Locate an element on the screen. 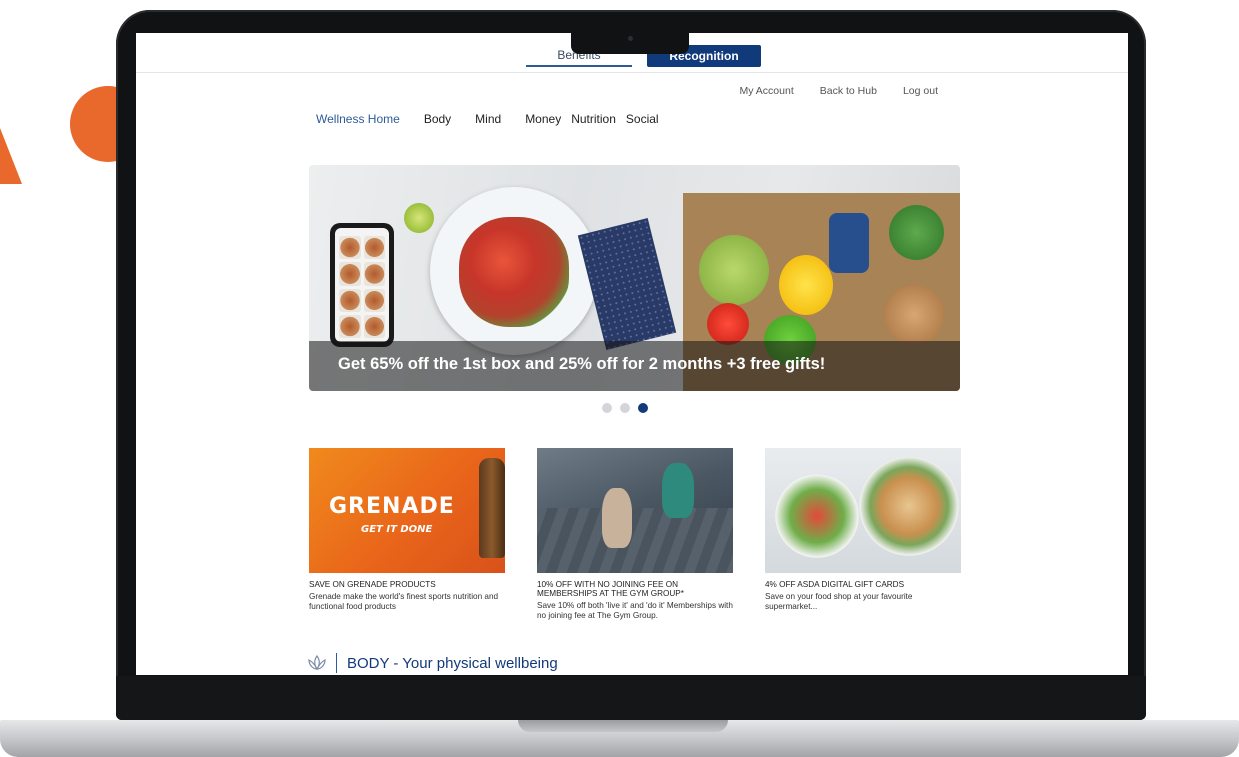 The width and height of the screenshot is (1239, 757). yellow-pepper-image is located at coordinates (806, 285).